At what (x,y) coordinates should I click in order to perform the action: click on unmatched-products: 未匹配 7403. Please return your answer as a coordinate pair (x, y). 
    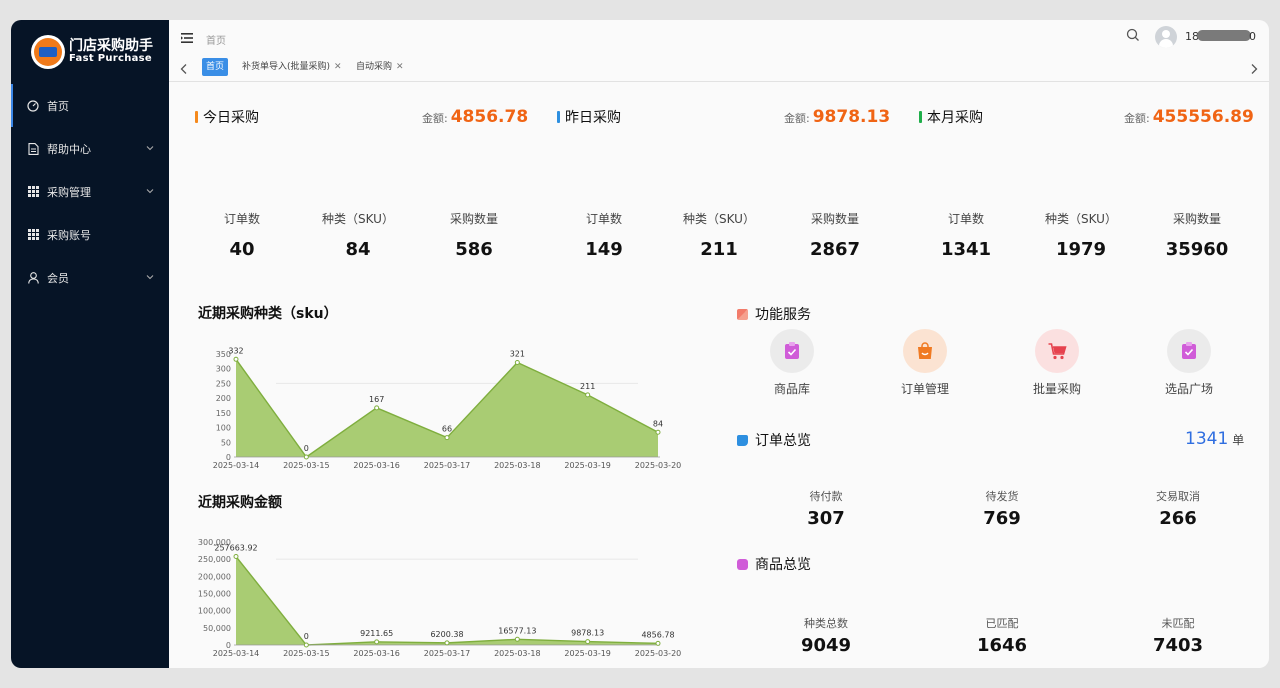
    Looking at the image, I should click on (1178, 636).